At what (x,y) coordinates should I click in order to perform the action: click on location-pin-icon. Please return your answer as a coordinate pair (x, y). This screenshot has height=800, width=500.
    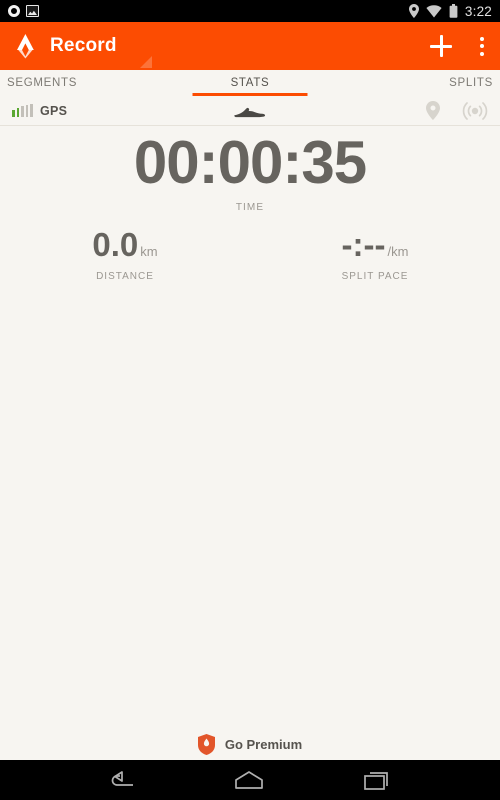
    Looking at the image, I should click on (413, 11).